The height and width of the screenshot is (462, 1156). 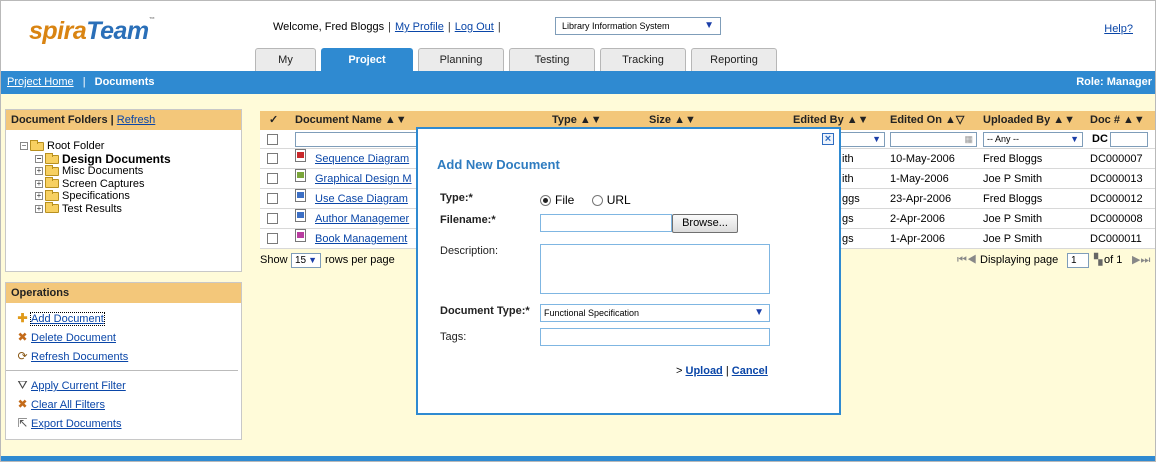 I want to click on add-document-action: ✚ Add Document, so click(x=128, y=318).